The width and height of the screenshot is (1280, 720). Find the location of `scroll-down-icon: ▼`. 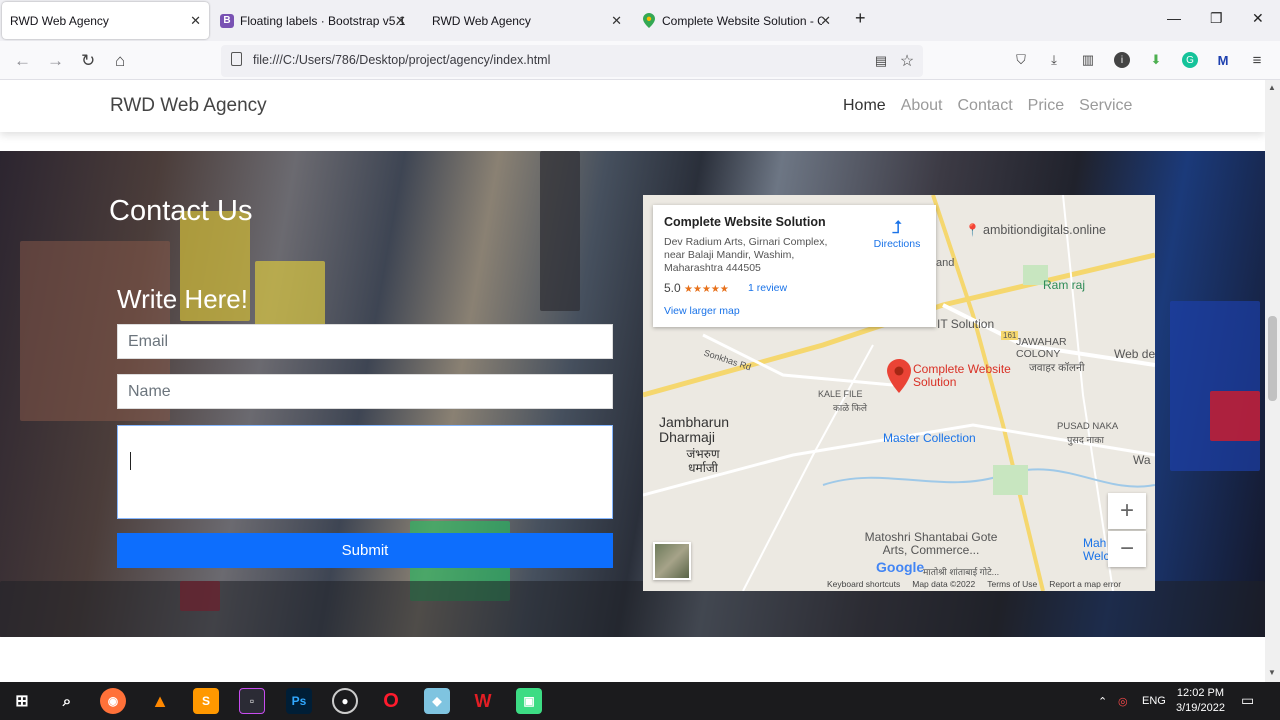

scroll-down-icon: ▼ is located at coordinates (1272, 672).